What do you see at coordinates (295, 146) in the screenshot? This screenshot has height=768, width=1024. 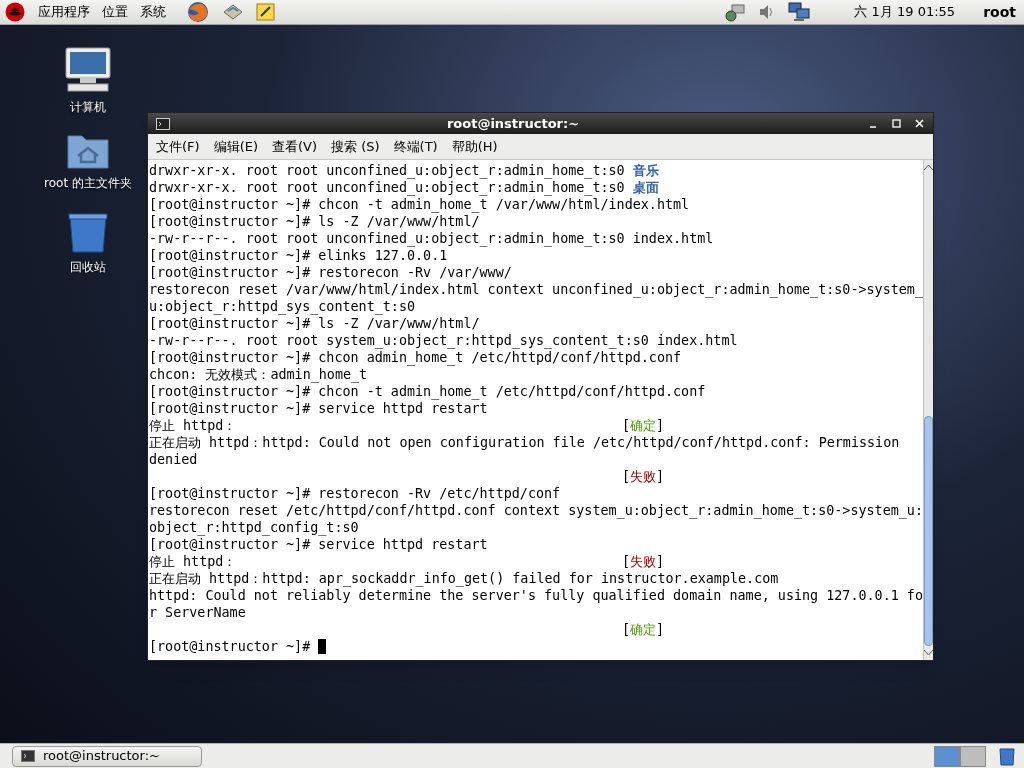 I see `menu-item: 查看(V)` at bounding box center [295, 146].